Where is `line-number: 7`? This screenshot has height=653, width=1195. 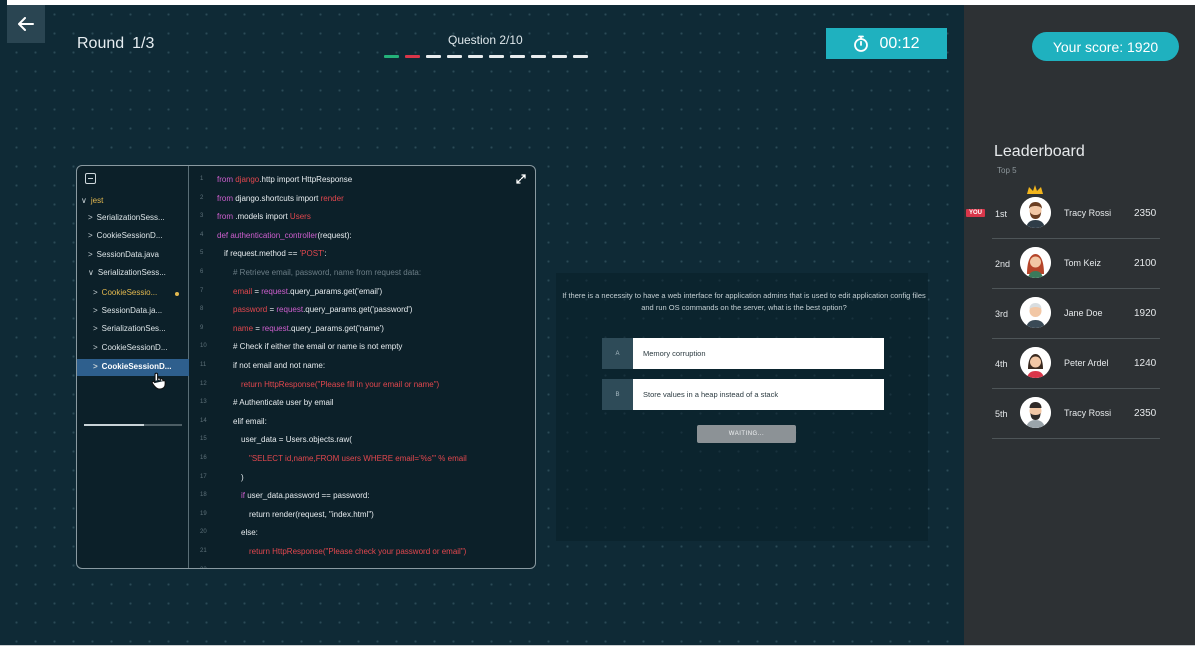 line-number: 7 is located at coordinates (202, 290).